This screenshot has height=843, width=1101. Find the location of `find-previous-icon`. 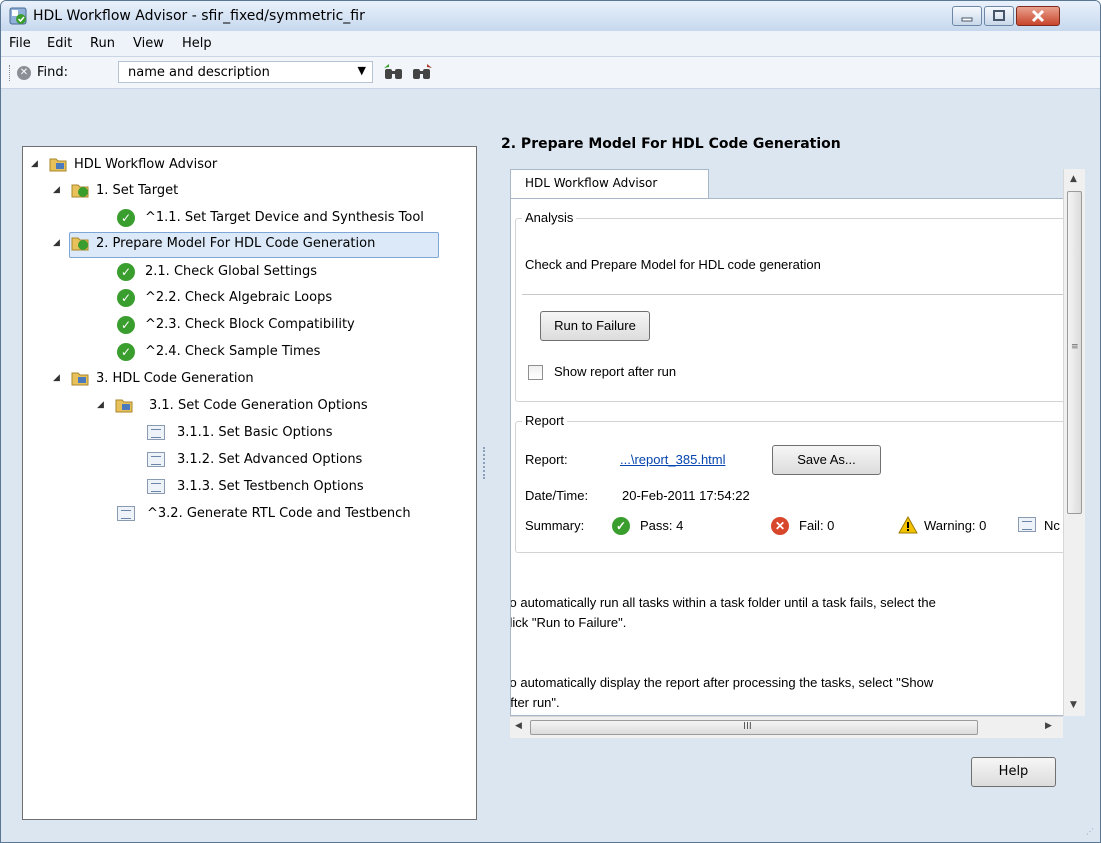

find-previous-icon is located at coordinates (394, 72).